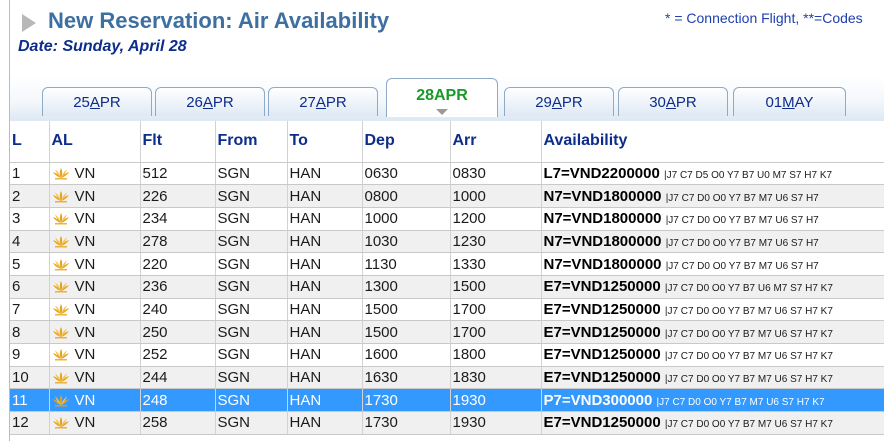 Image resolution: width=884 pixels, height=441 pixels. I want to click on cell-flight: 226, so click(178, 196).